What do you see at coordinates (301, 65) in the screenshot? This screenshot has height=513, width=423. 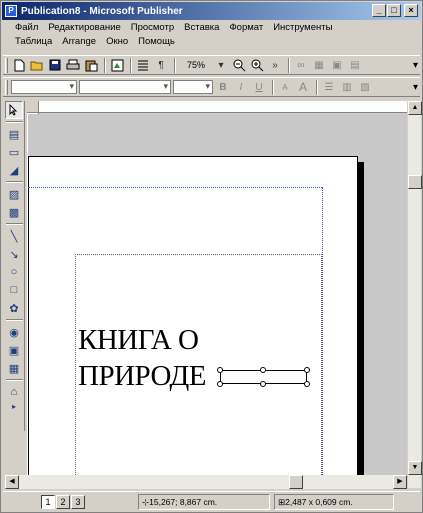 I see `link-icon: ∞` at bounding box center [301, 65].